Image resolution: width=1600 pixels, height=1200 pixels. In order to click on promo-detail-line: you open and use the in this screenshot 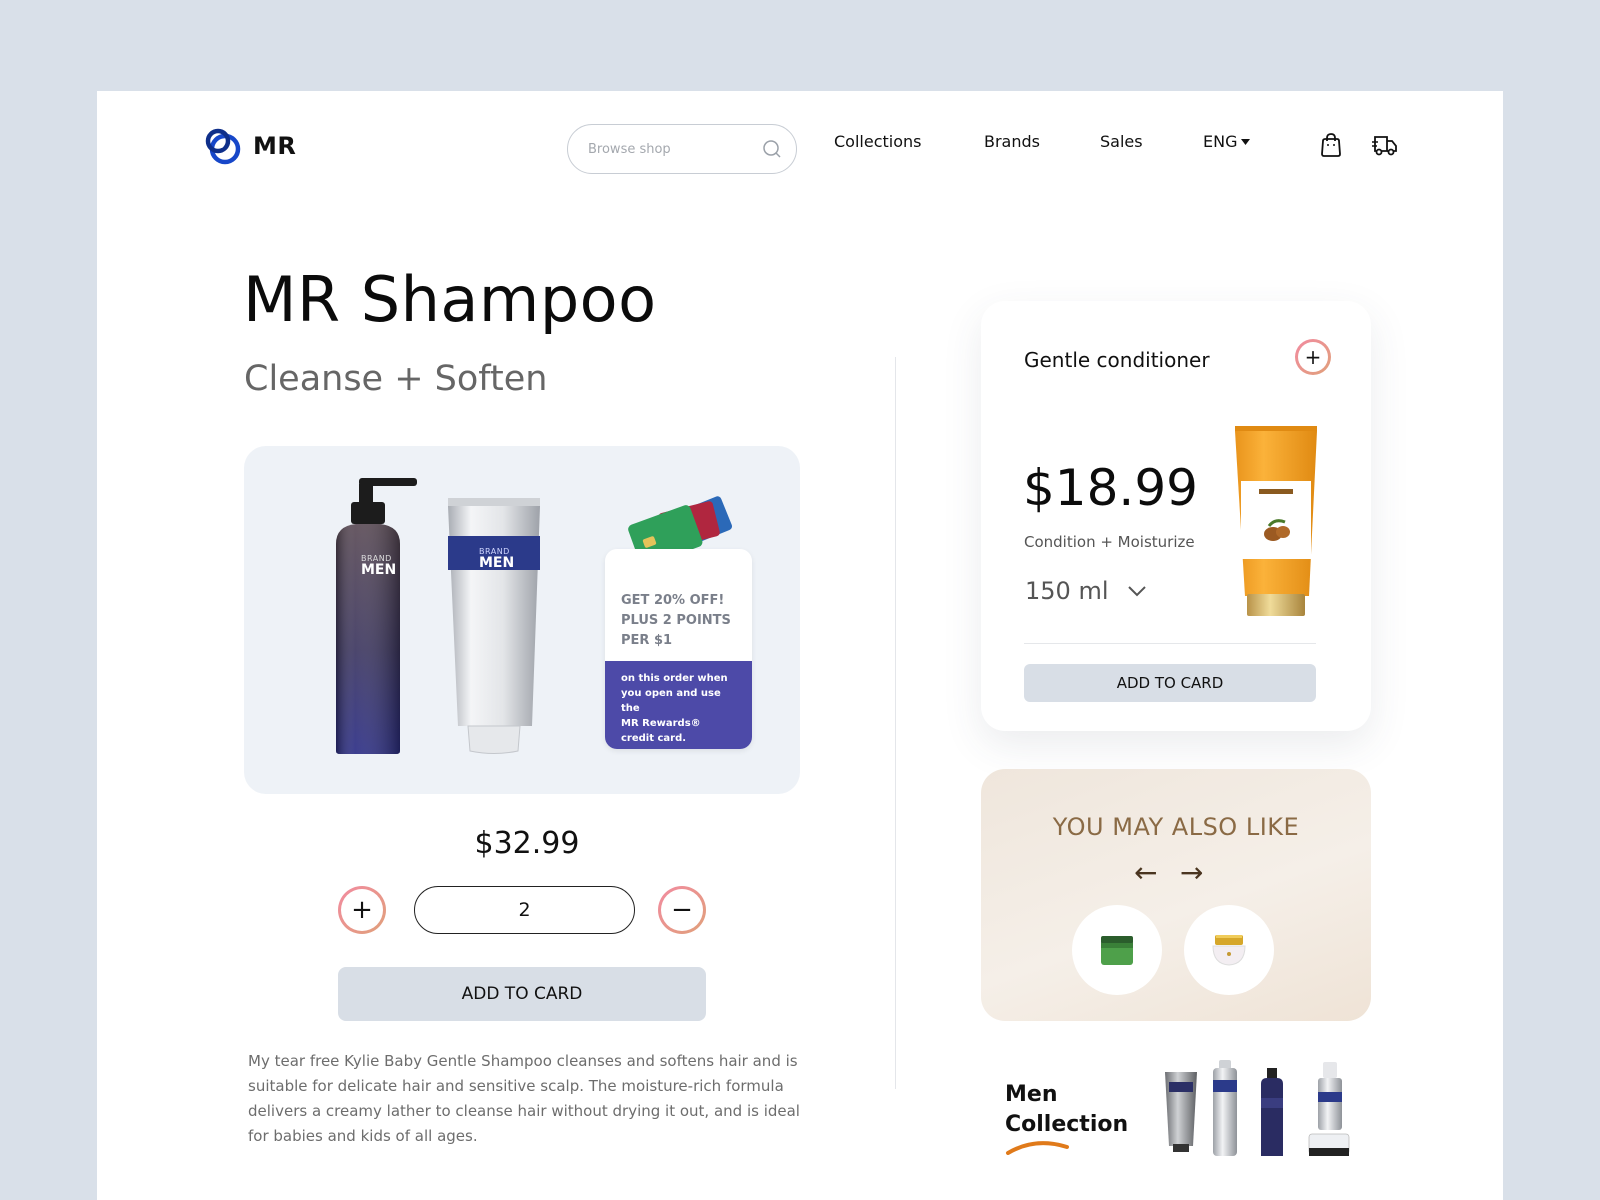, I will do `click(671, 701)`.